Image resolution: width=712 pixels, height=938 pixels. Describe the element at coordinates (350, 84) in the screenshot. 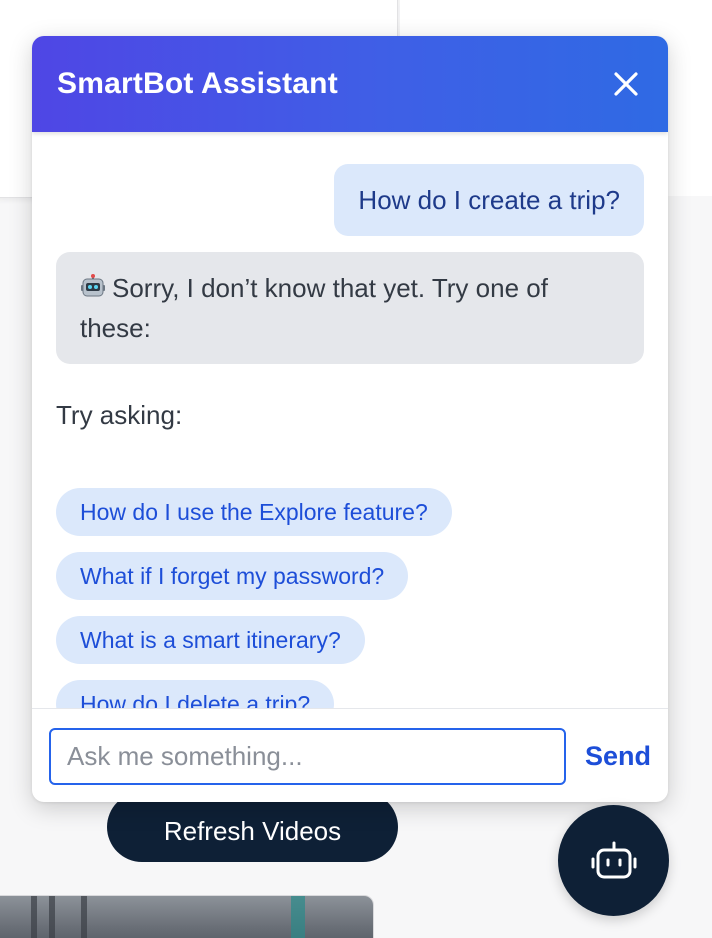

I see `chat-header: SmartBot Assistant` at that location.